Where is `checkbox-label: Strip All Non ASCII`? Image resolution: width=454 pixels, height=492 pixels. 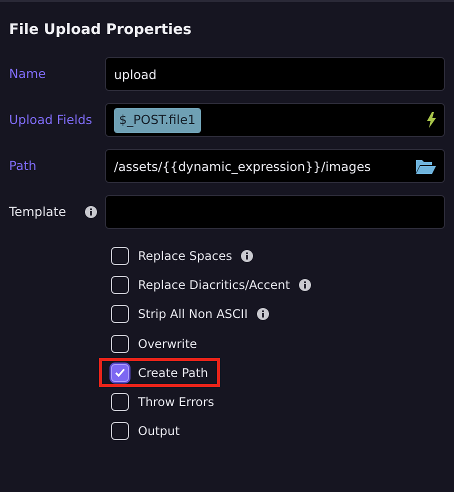 checkbox-label: Strip All Non ASCII is located at coordinates (193, 314).